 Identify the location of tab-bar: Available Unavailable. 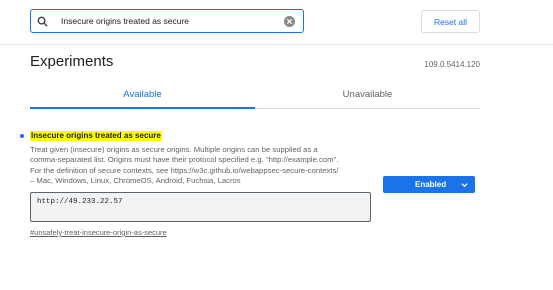
(255, 96).